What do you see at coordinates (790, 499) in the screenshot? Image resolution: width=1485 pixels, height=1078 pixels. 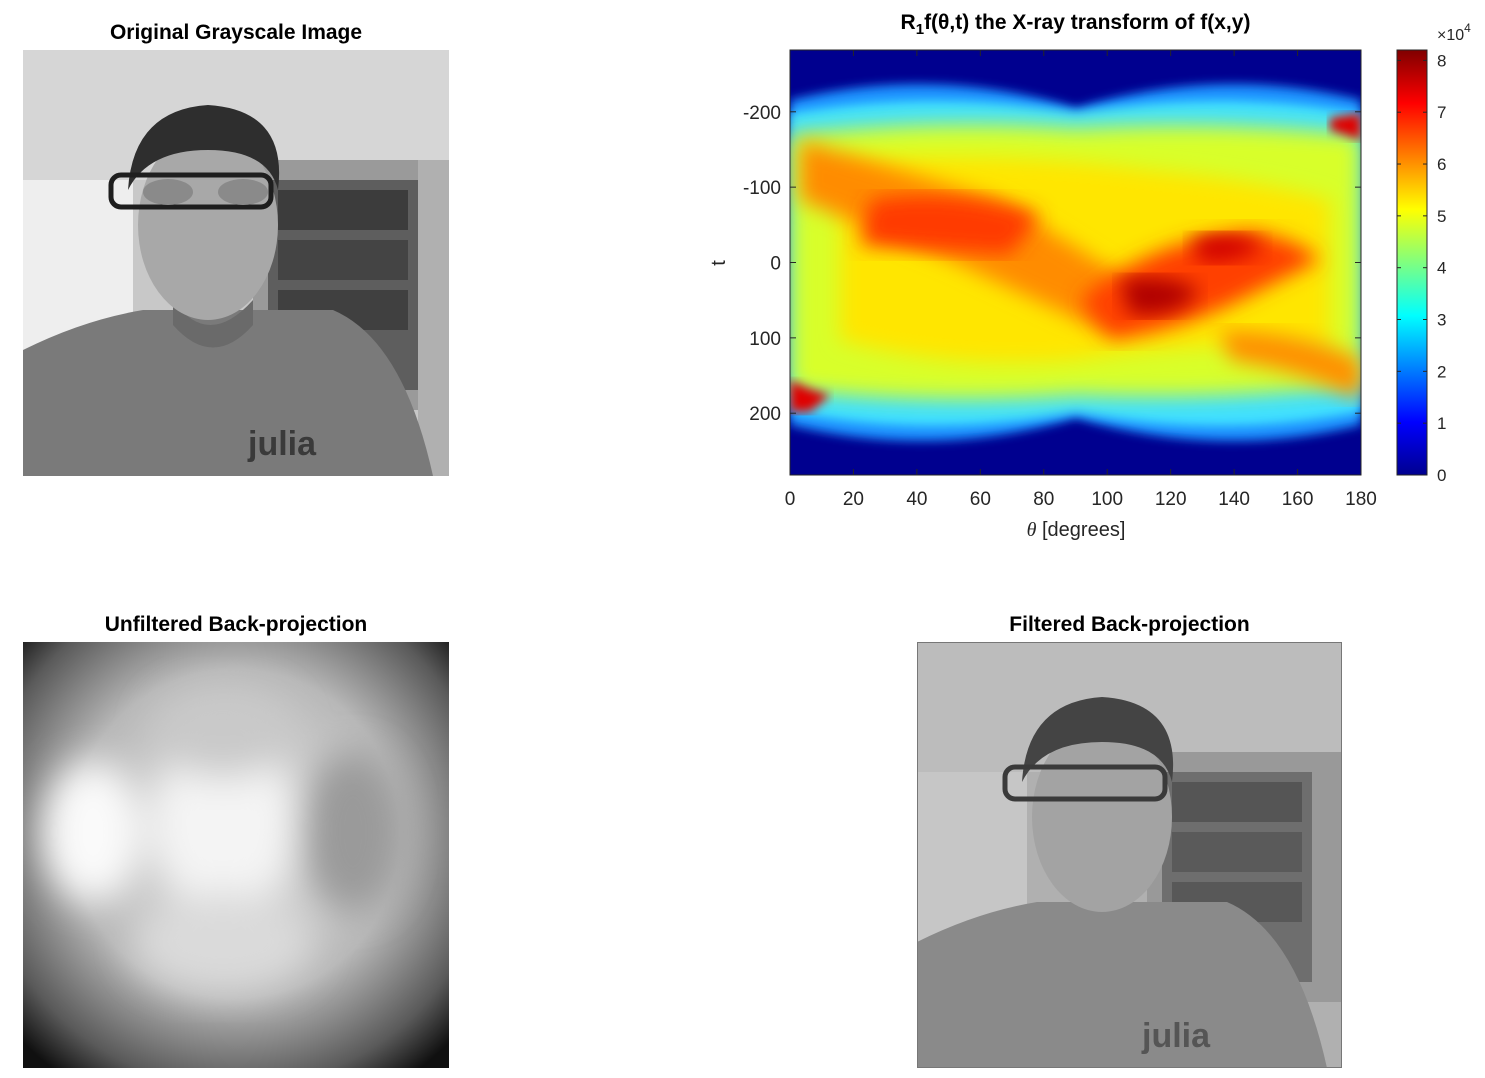 I see `x-tick-label: 0` at bounding box center [790, 499].